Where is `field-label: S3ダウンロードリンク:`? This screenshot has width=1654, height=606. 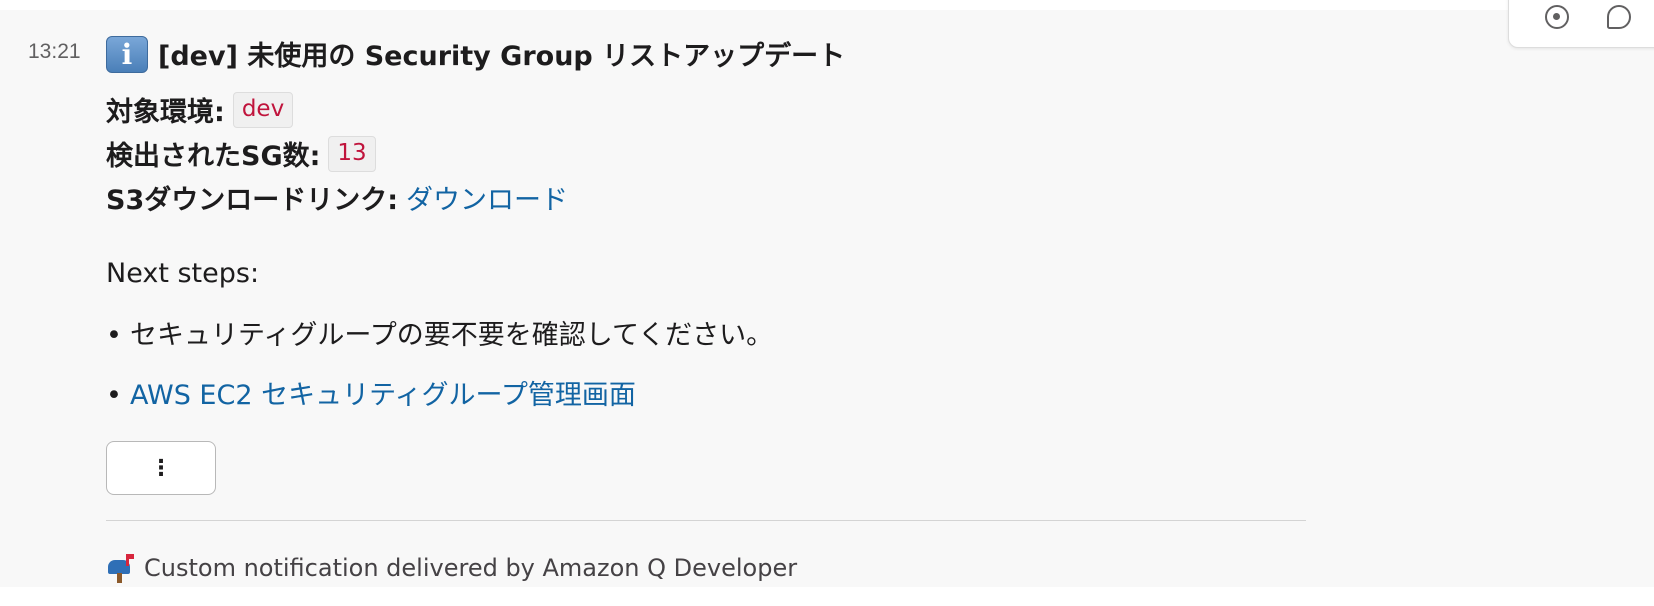 field-label: S3ダウンロードリンク: is located at coordinates (252, 200).